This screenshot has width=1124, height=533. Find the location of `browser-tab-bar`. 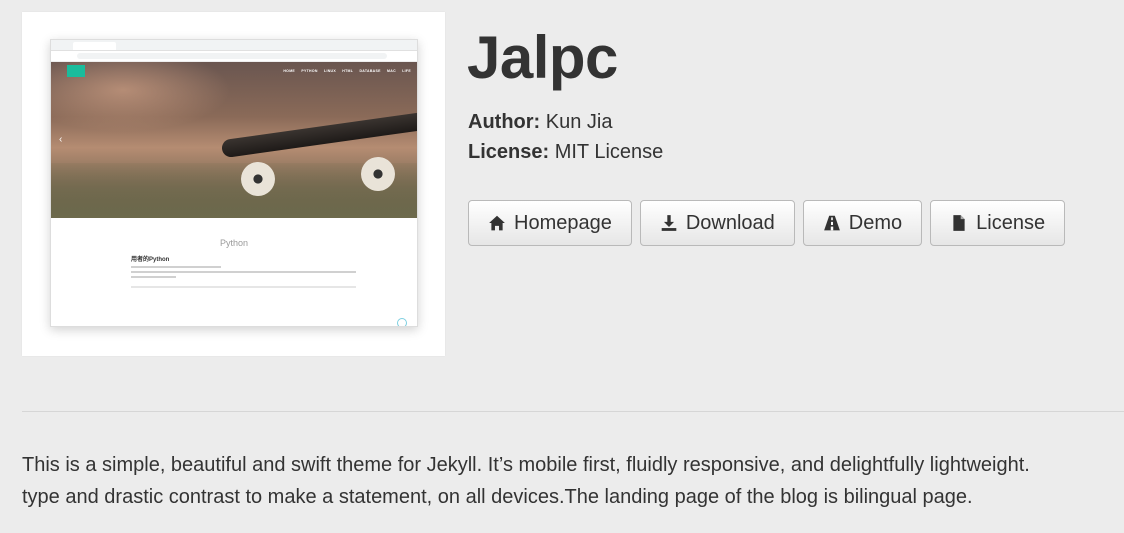

browser-tab-bar is located at coordinates (234, 48).